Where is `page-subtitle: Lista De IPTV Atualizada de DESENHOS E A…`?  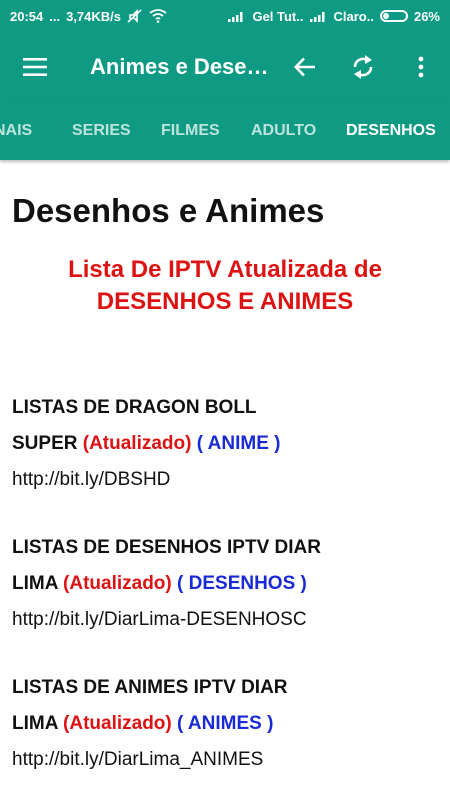
page-subtitle: Lista De IPTV Atualizada de DESENHOS E A… is located at coordinates (225, 286).